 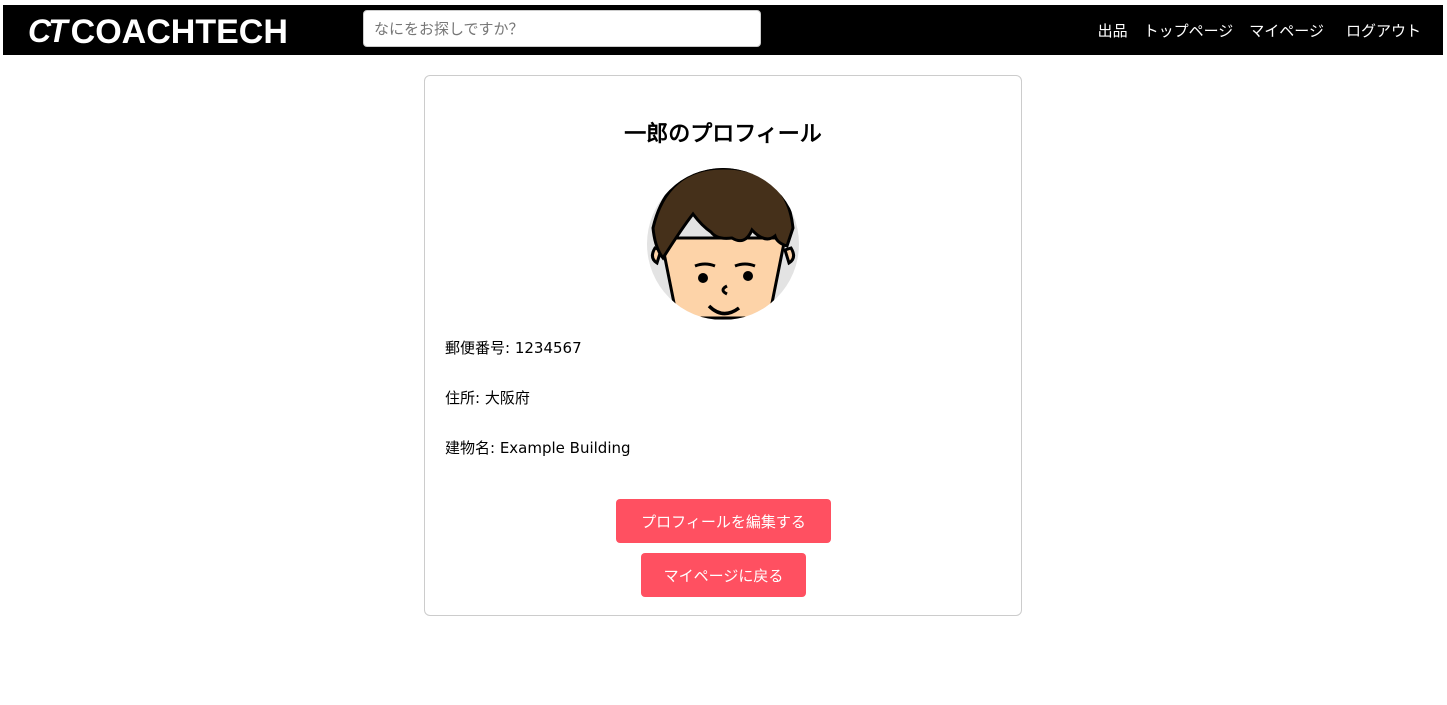 I want to click on header: CT COACHTECH 出品 トップページ マイページ ログアウト, so click(x=723, y=30).